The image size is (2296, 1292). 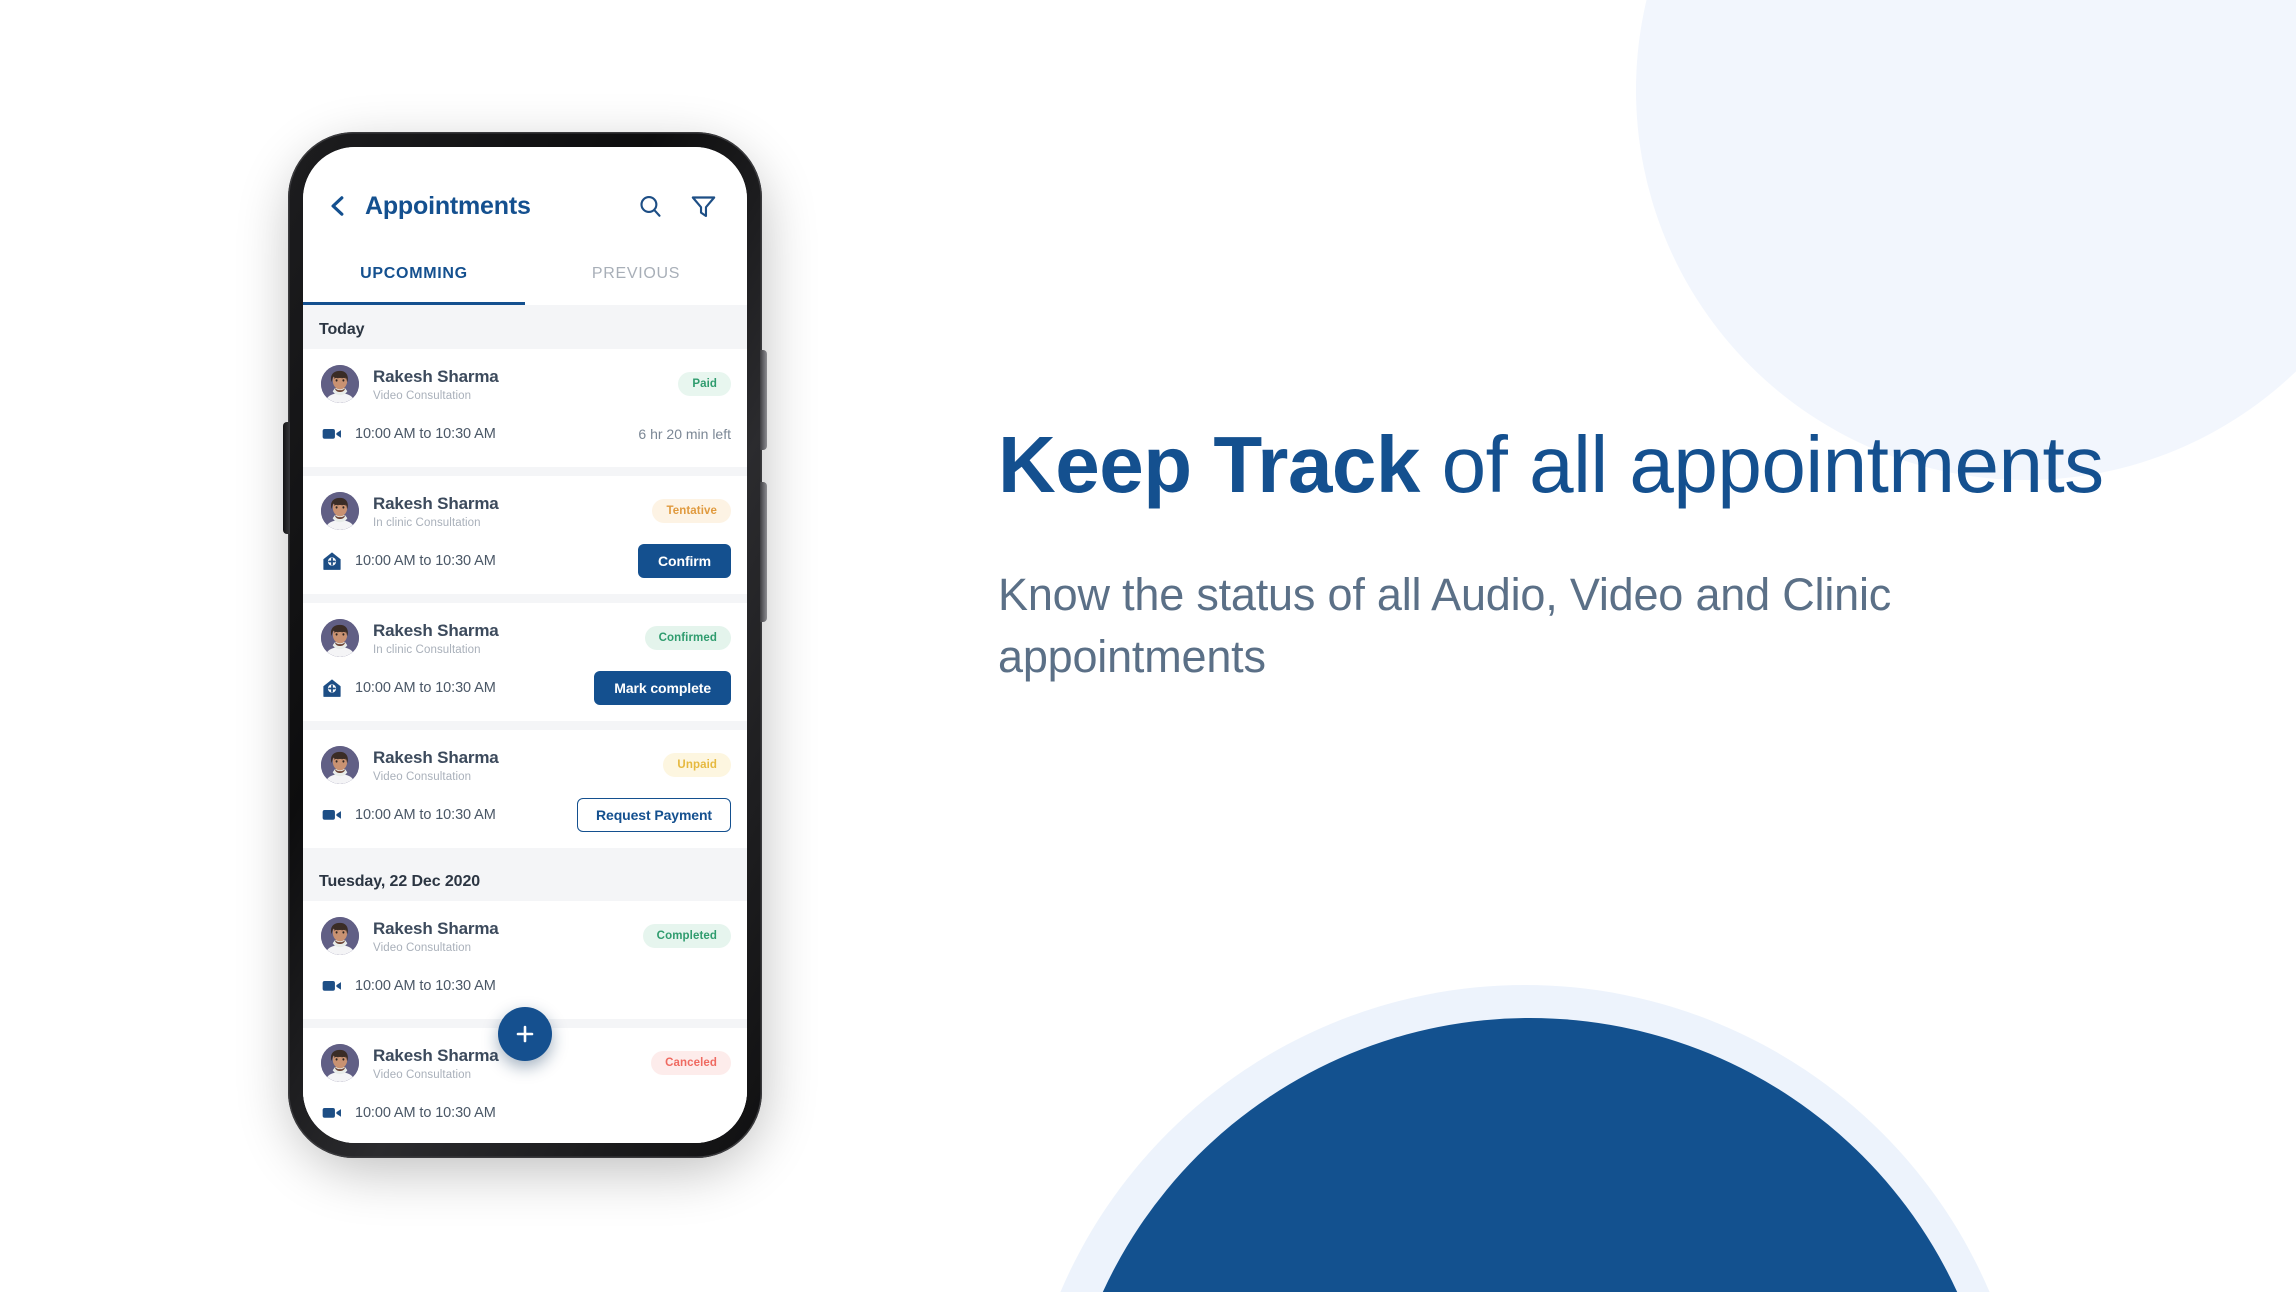 I want to click on appointment-card-header: Rakesh Sharma Video Consultation Paid, so click(x=526, y=384).